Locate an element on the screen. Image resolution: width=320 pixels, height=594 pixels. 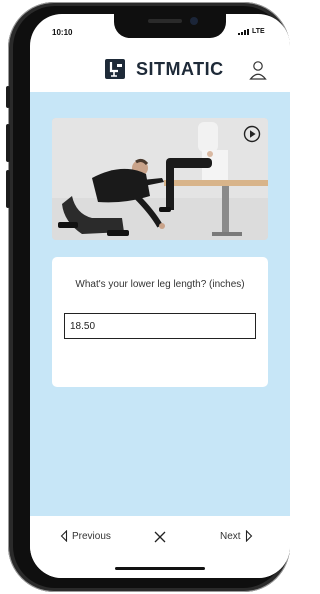
question-card: What's your lower leg length? (inches) is located at coordinates (160, 322).